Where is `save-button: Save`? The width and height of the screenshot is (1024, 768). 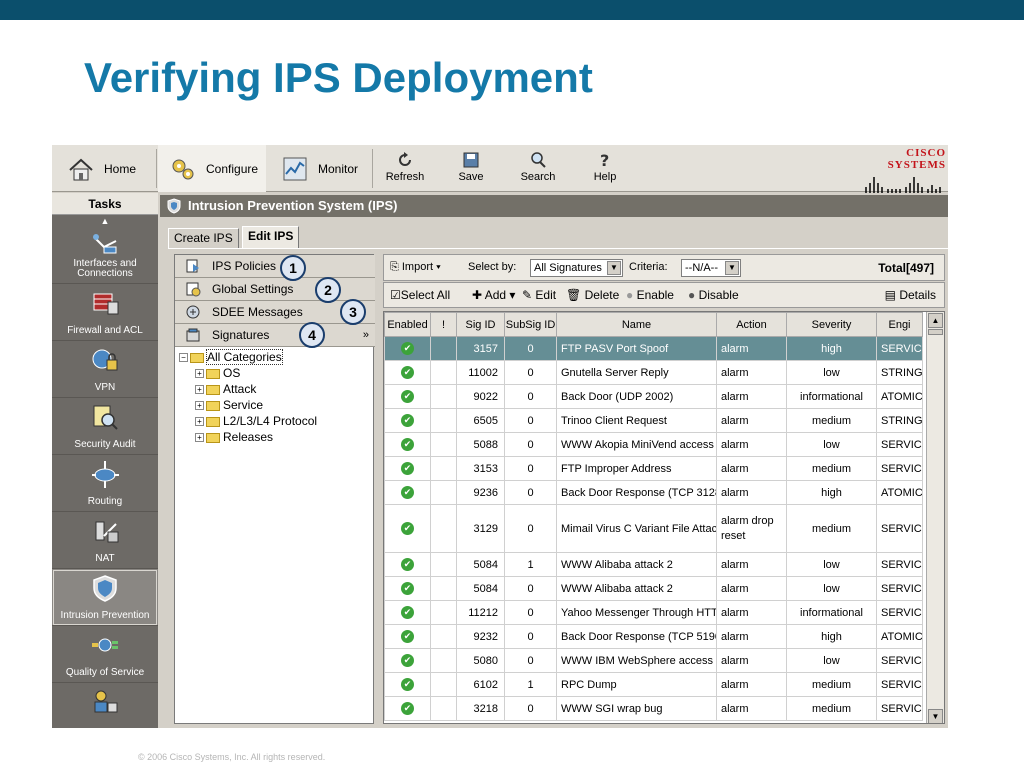 save-button: Save is located at coordinates (471, 167).